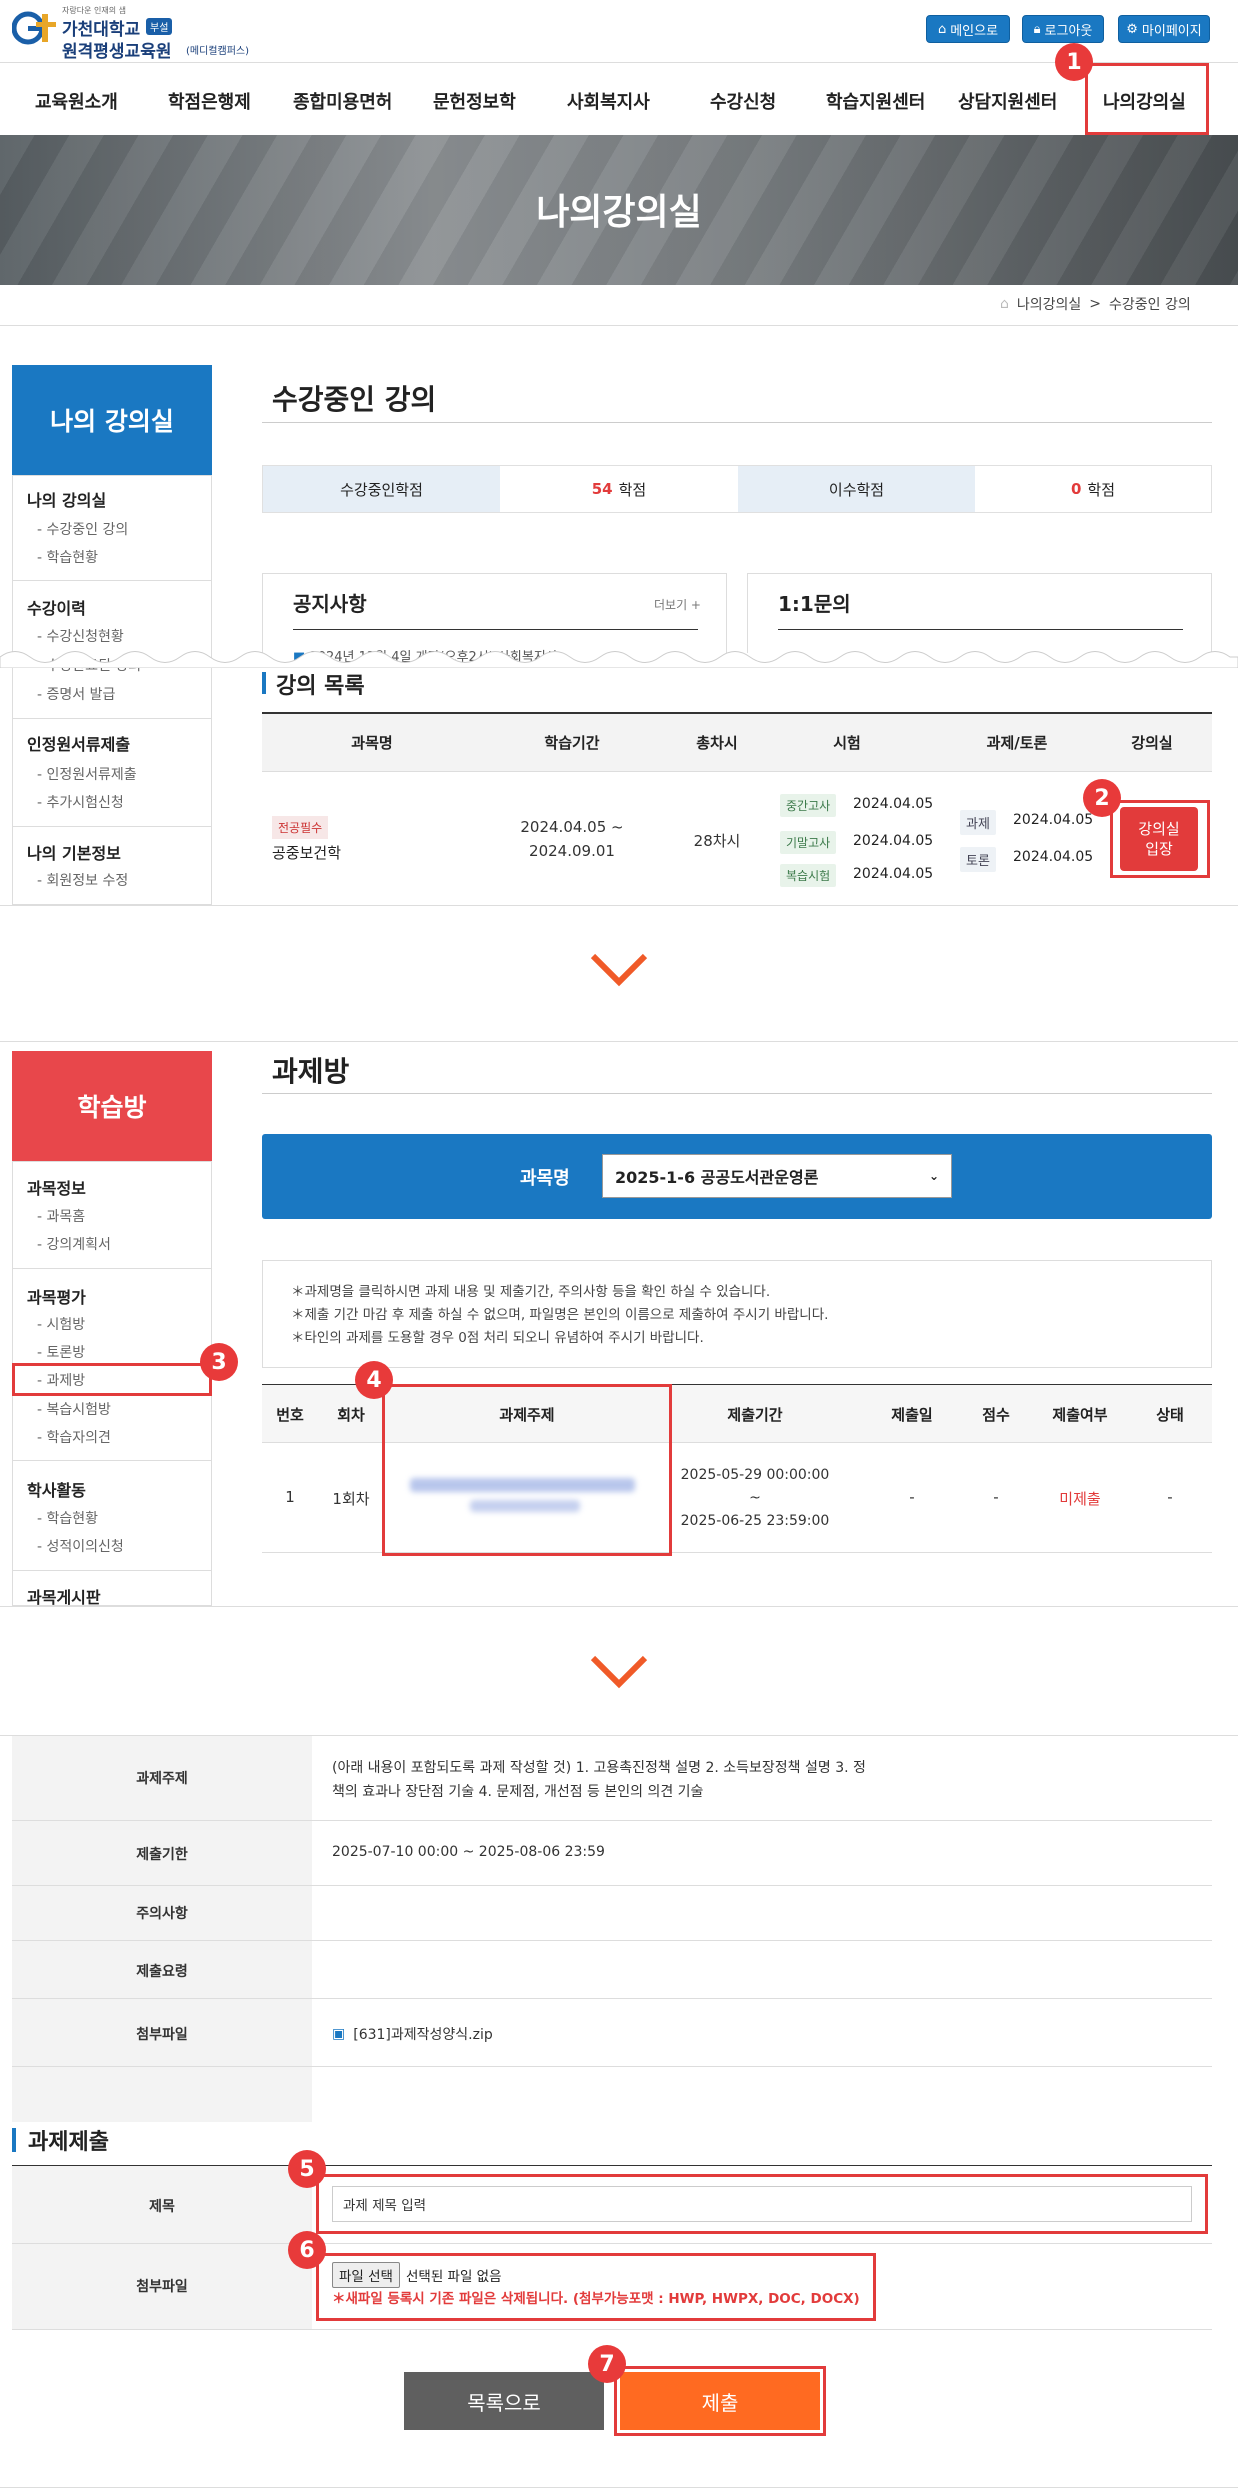 The image size is (1238, 2490). What do you see at coordinates (777, 1176) in the screenshot?
I see `subject-select: 2025-1-6 공공도서관운영론 ⌄` at bounding box center [777, 1176].